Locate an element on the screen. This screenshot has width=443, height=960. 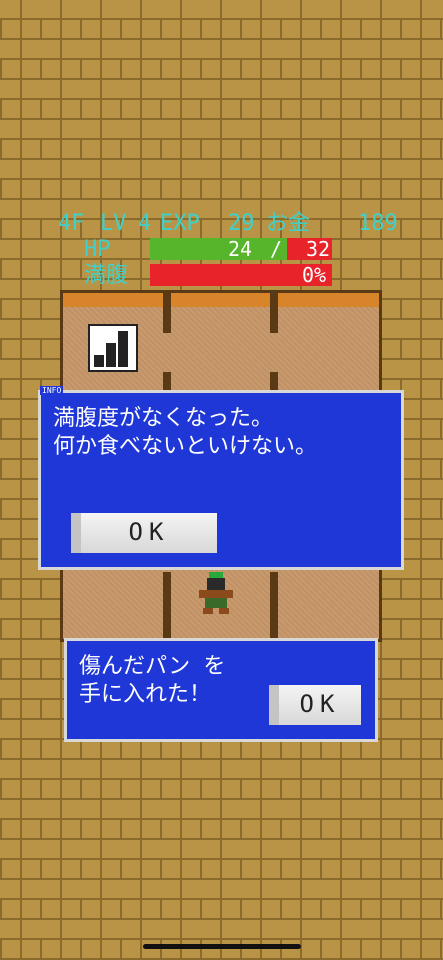
info-tag: INFO is located at coordinates (52, 390).